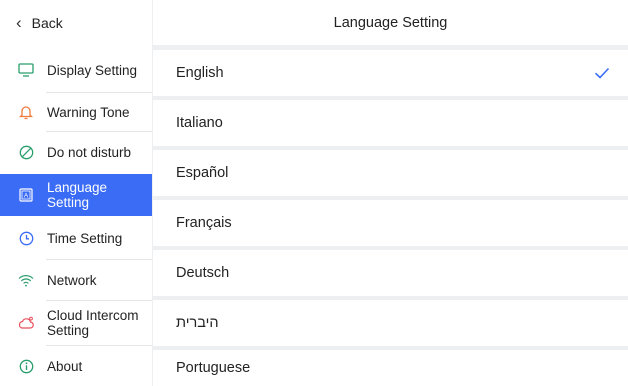  I want to click on back-button: ‹ Back, so click(76, 22).